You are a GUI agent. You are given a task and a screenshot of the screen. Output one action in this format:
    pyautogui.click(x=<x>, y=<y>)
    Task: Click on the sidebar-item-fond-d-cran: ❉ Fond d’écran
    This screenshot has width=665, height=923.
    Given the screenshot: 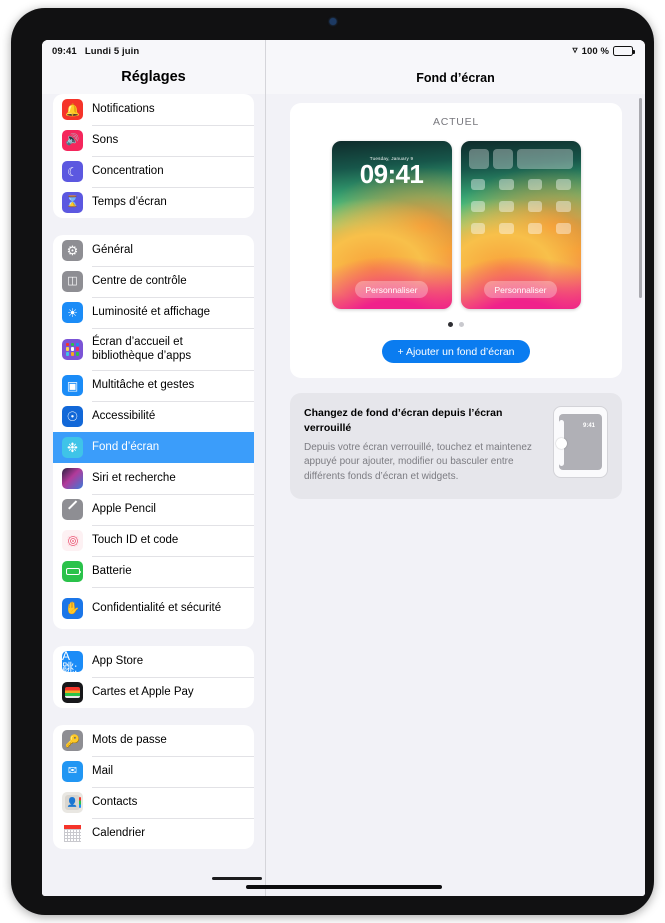 What is the action you would take?
    pyautogui.click(x=153, y=447)
    